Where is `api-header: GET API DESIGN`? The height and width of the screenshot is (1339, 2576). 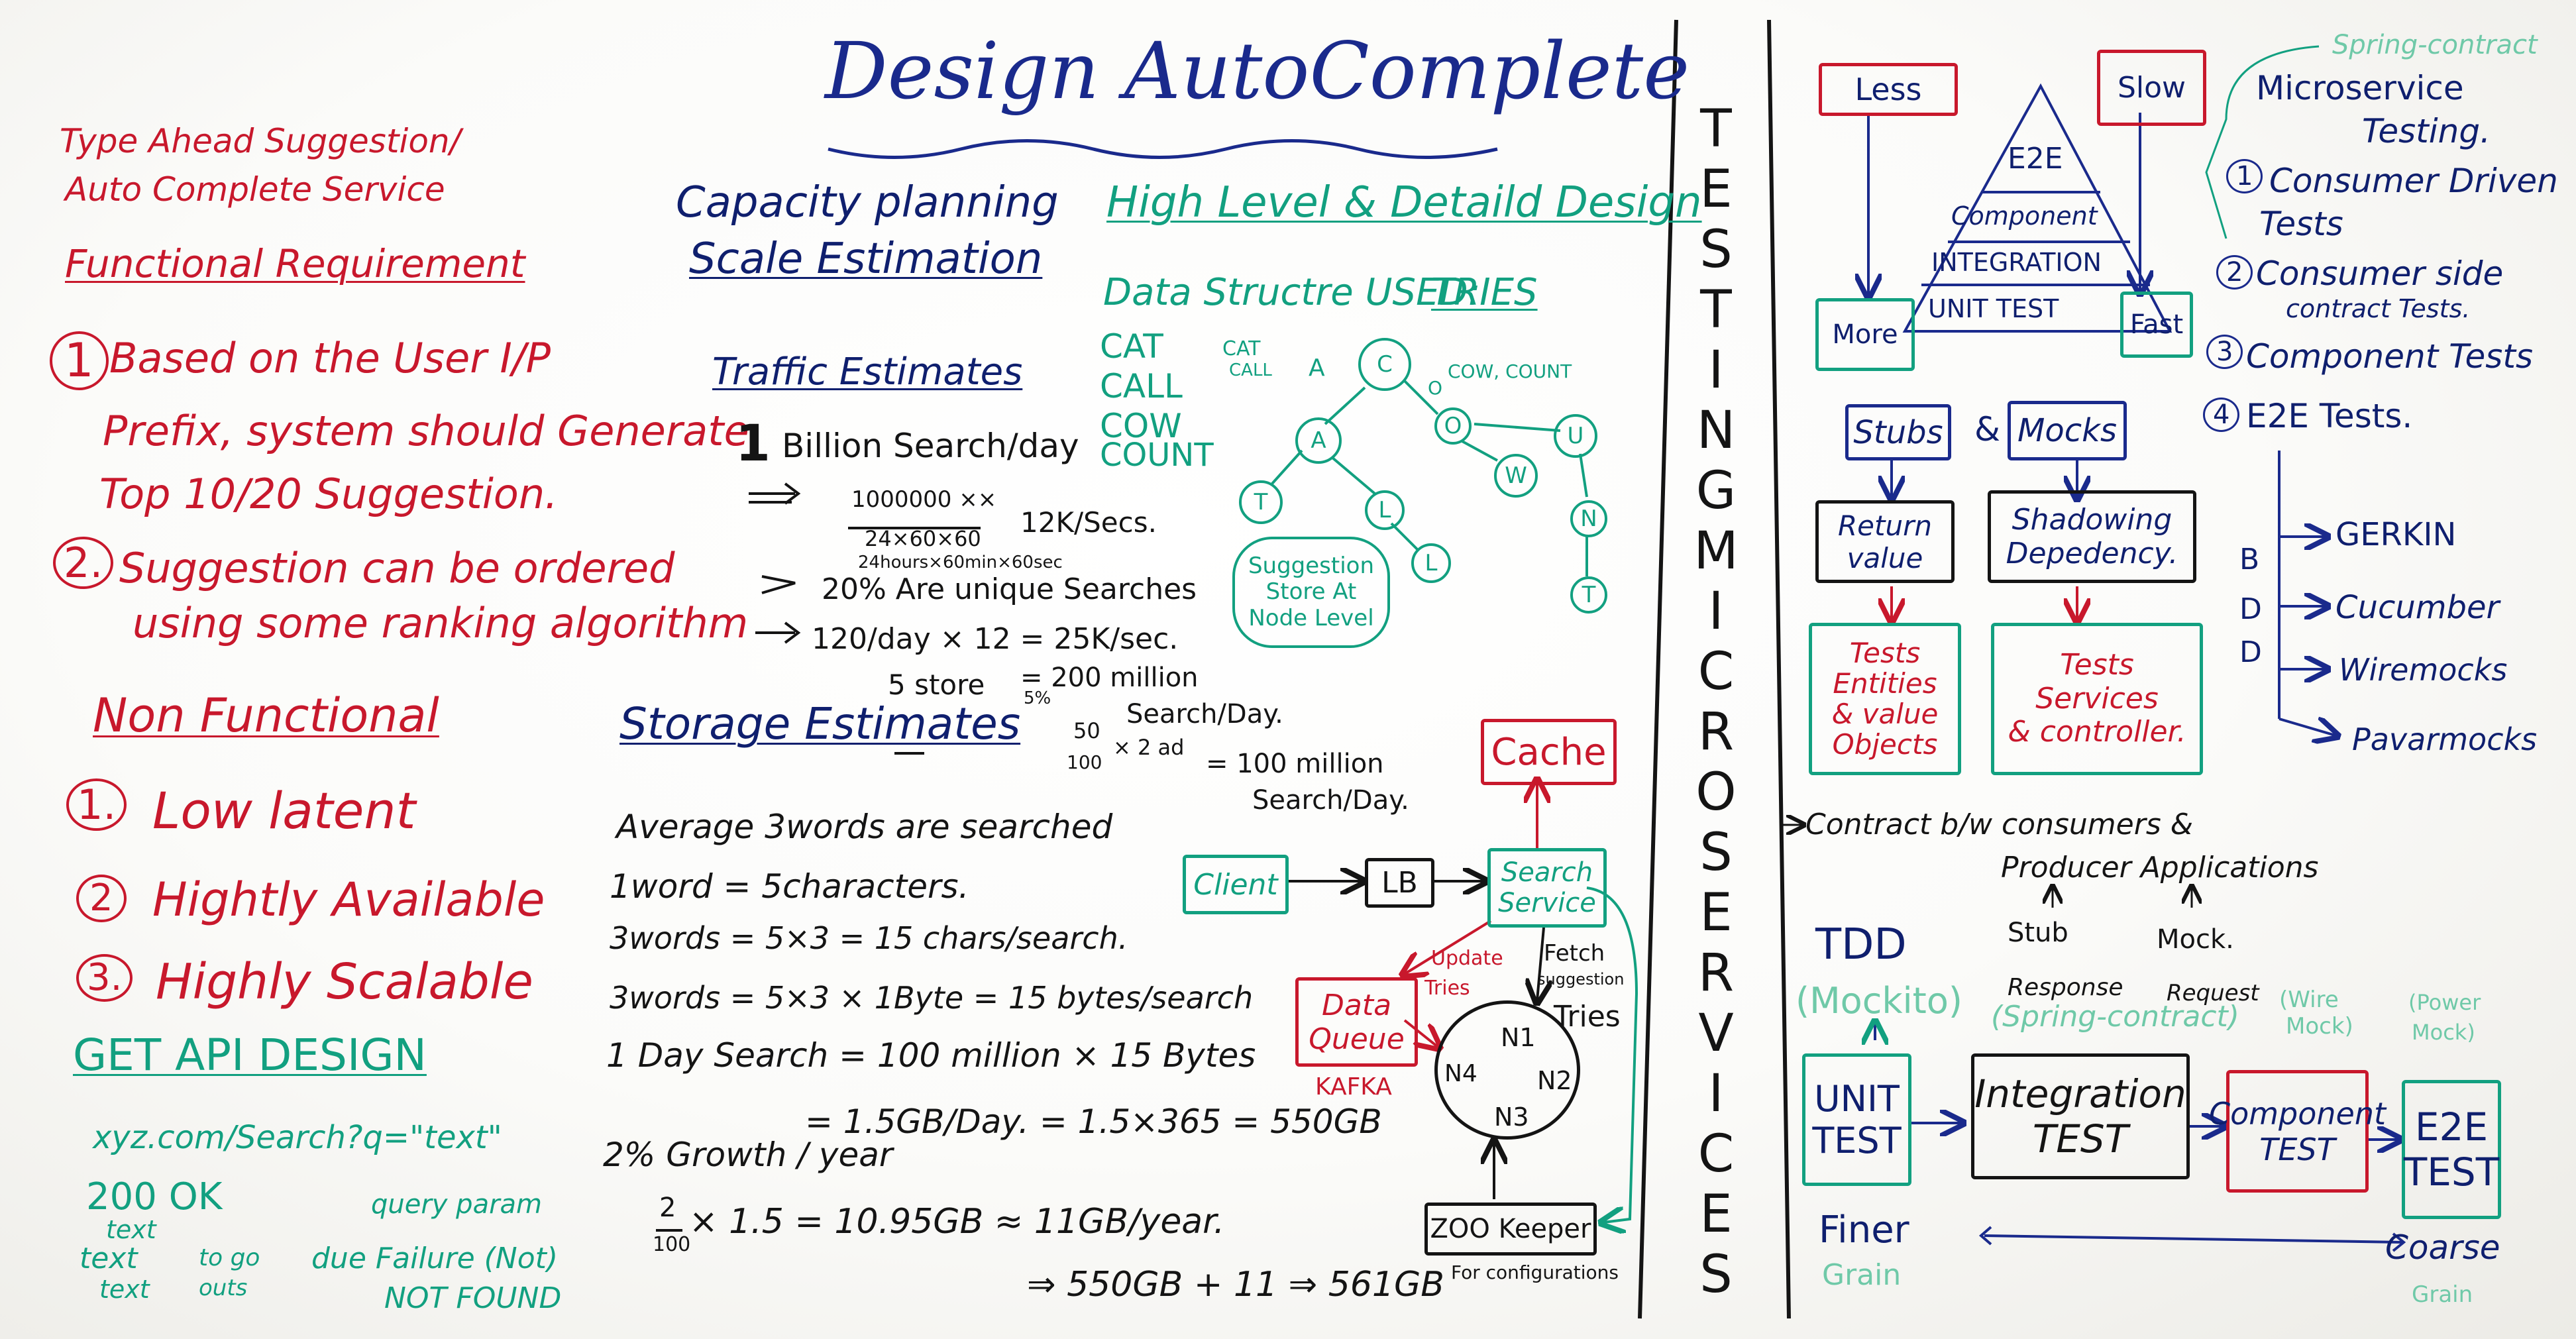 api-header: GET API DESIGN is located at coordinates (250, 1055).